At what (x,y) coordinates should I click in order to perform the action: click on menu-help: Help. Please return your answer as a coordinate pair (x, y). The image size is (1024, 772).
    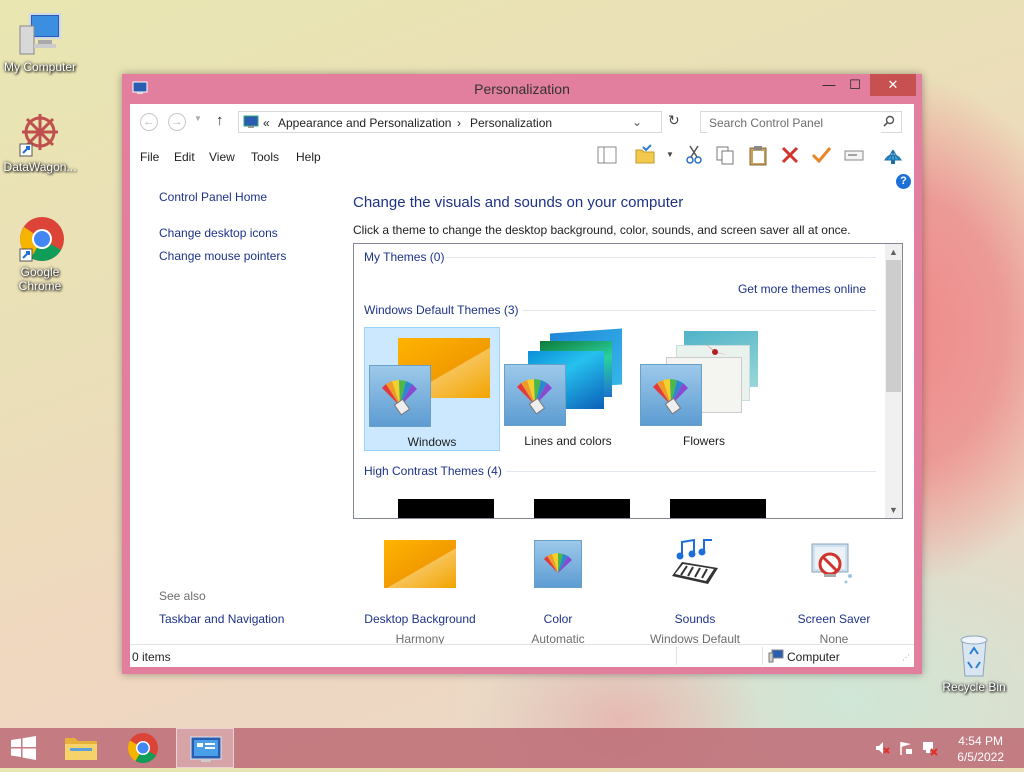
    Looking at the image, I should click on (308, 157).